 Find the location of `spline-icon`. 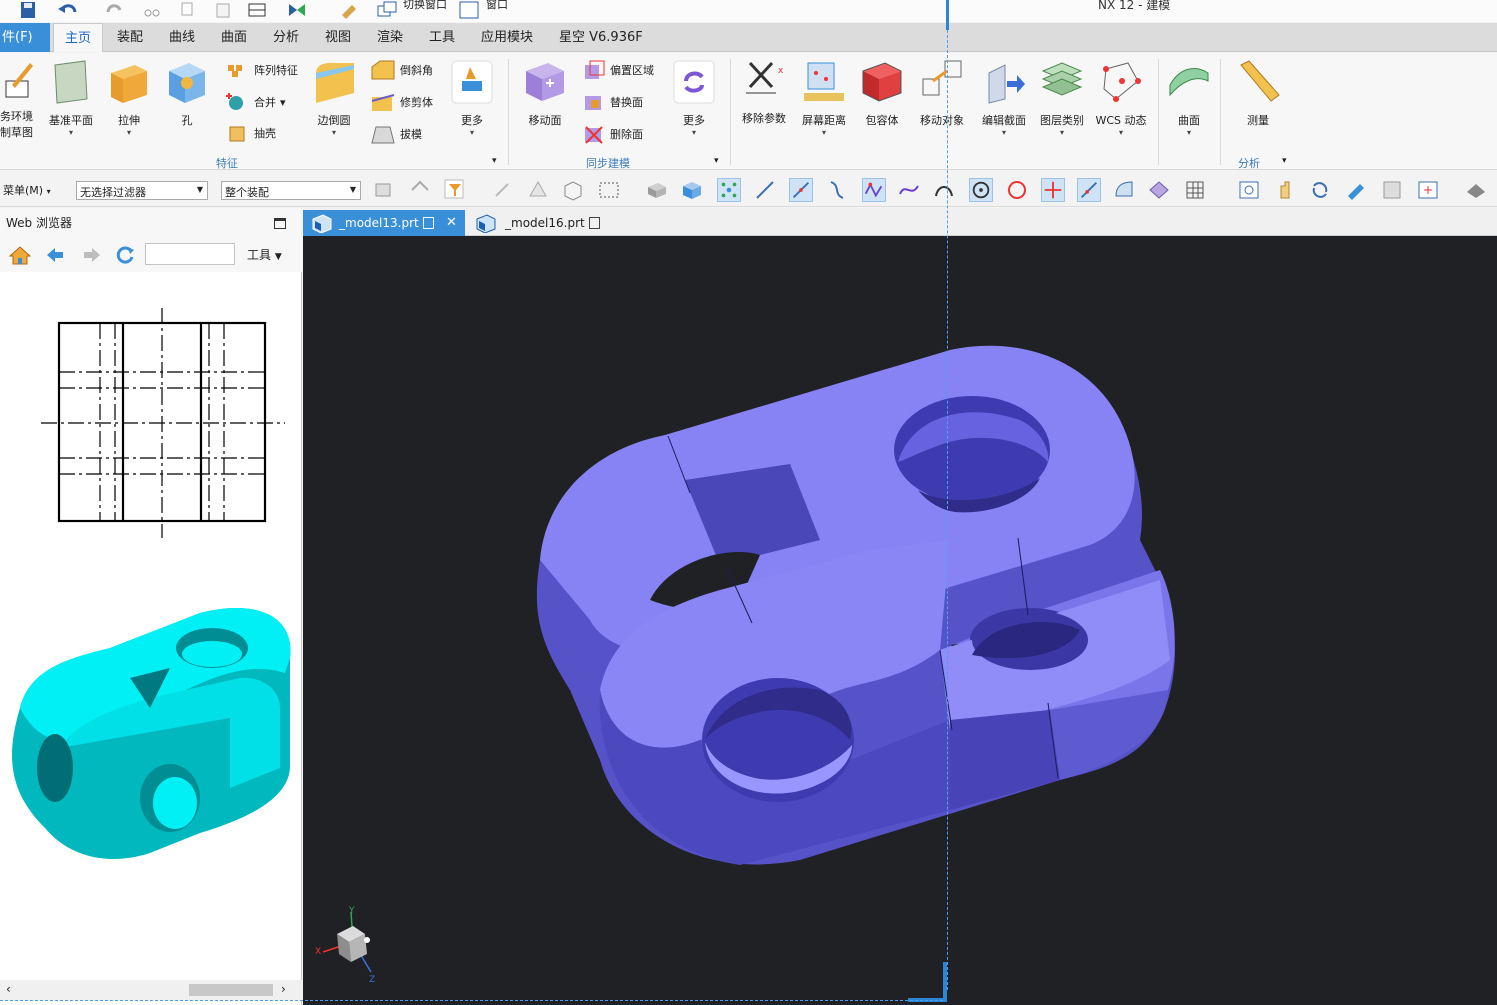

spline-icon is located at coordinates (909, 190).